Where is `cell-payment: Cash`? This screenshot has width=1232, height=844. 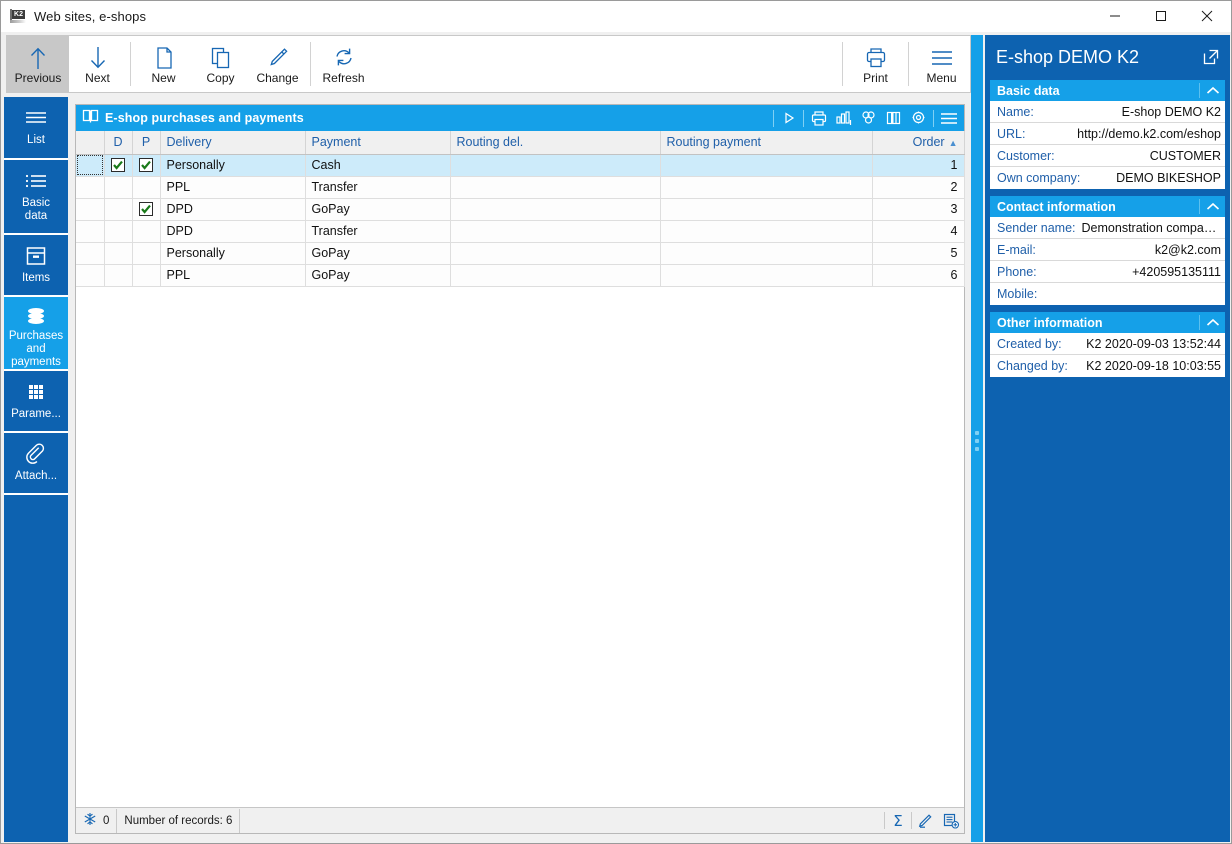 cell-payment: Cash is located at coordinates (378, 165).